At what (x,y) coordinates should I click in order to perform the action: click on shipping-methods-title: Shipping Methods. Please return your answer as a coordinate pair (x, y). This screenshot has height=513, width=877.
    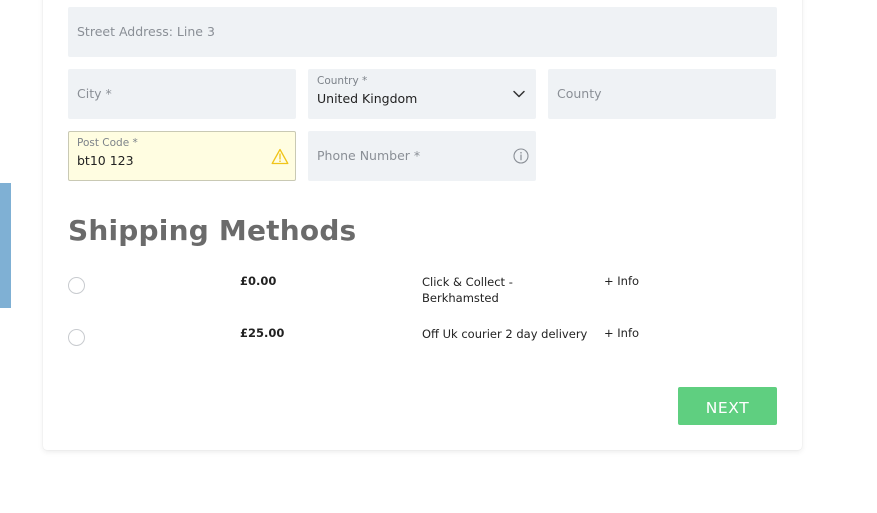
    Looking at the image, I should click on (212, 230).